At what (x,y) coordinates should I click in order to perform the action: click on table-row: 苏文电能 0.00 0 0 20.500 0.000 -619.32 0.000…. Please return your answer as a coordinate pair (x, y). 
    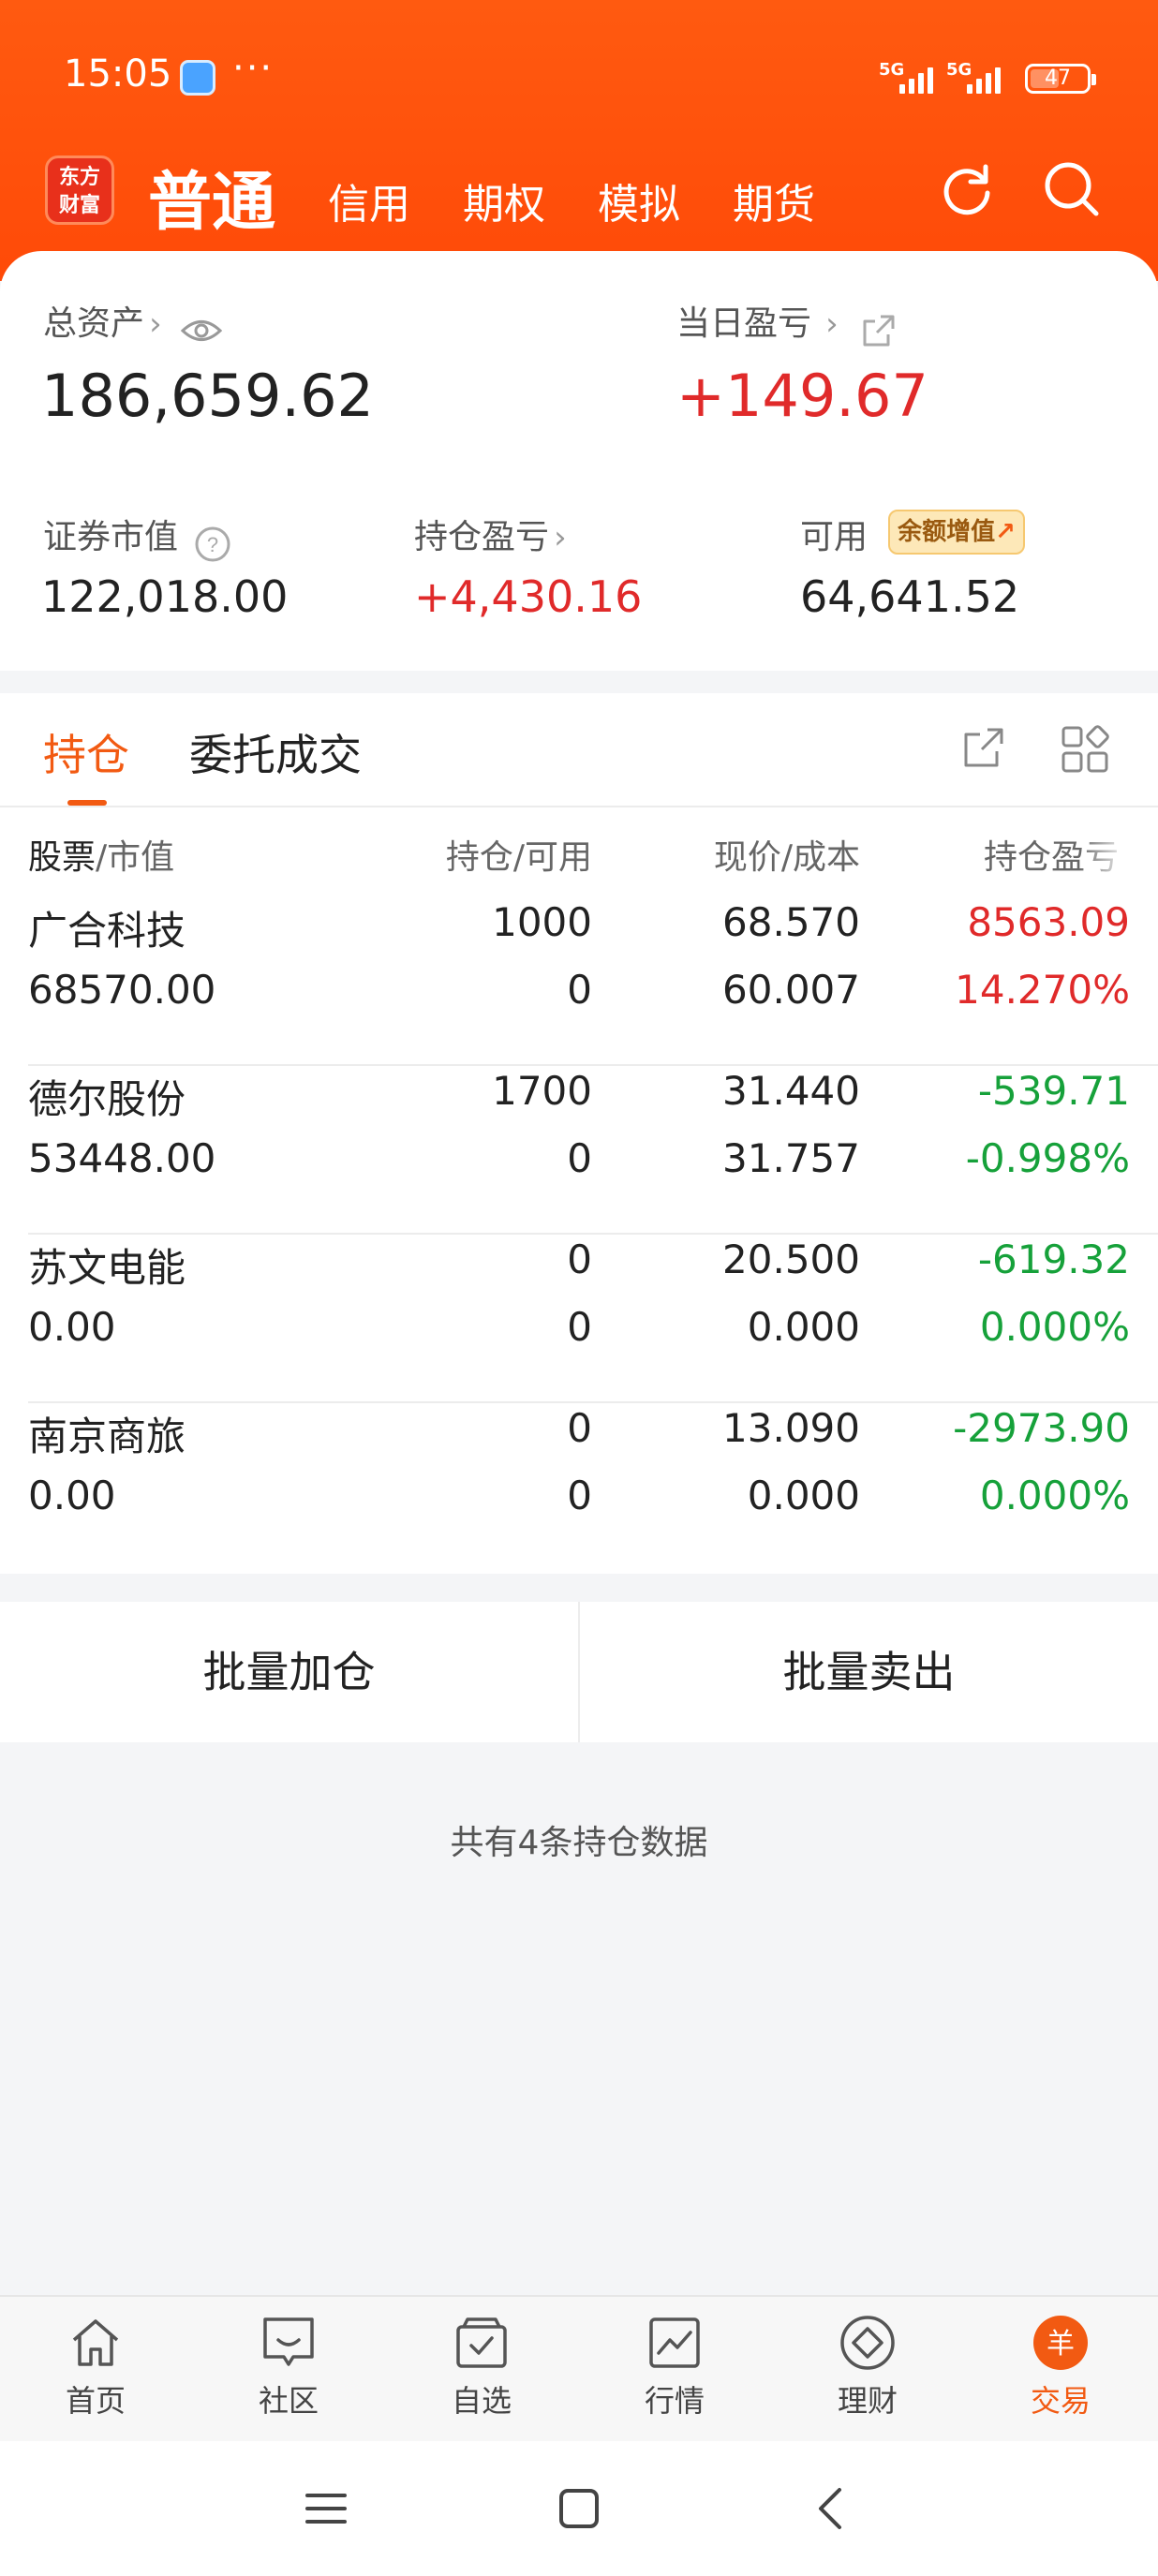
    Looking at the image, I should click on (579, 1313).